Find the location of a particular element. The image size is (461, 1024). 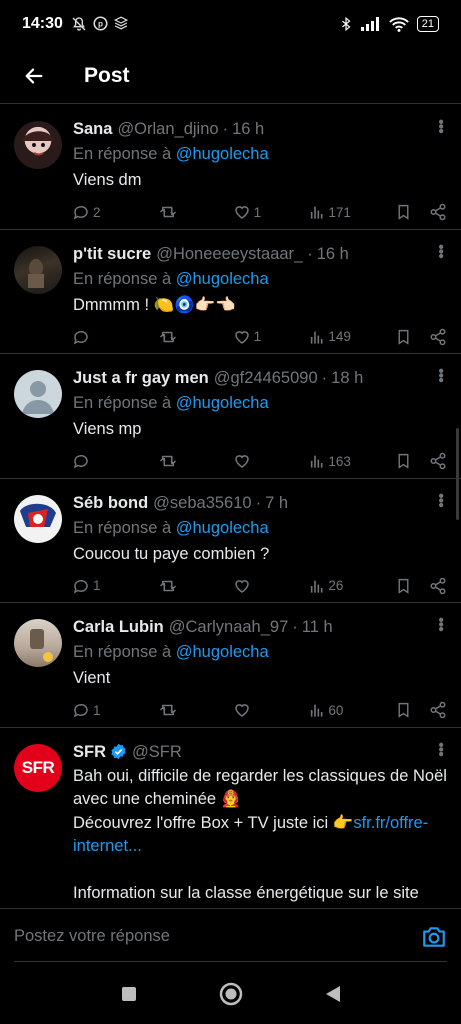

reply-button: 2 is located at coordinates (115, 212).